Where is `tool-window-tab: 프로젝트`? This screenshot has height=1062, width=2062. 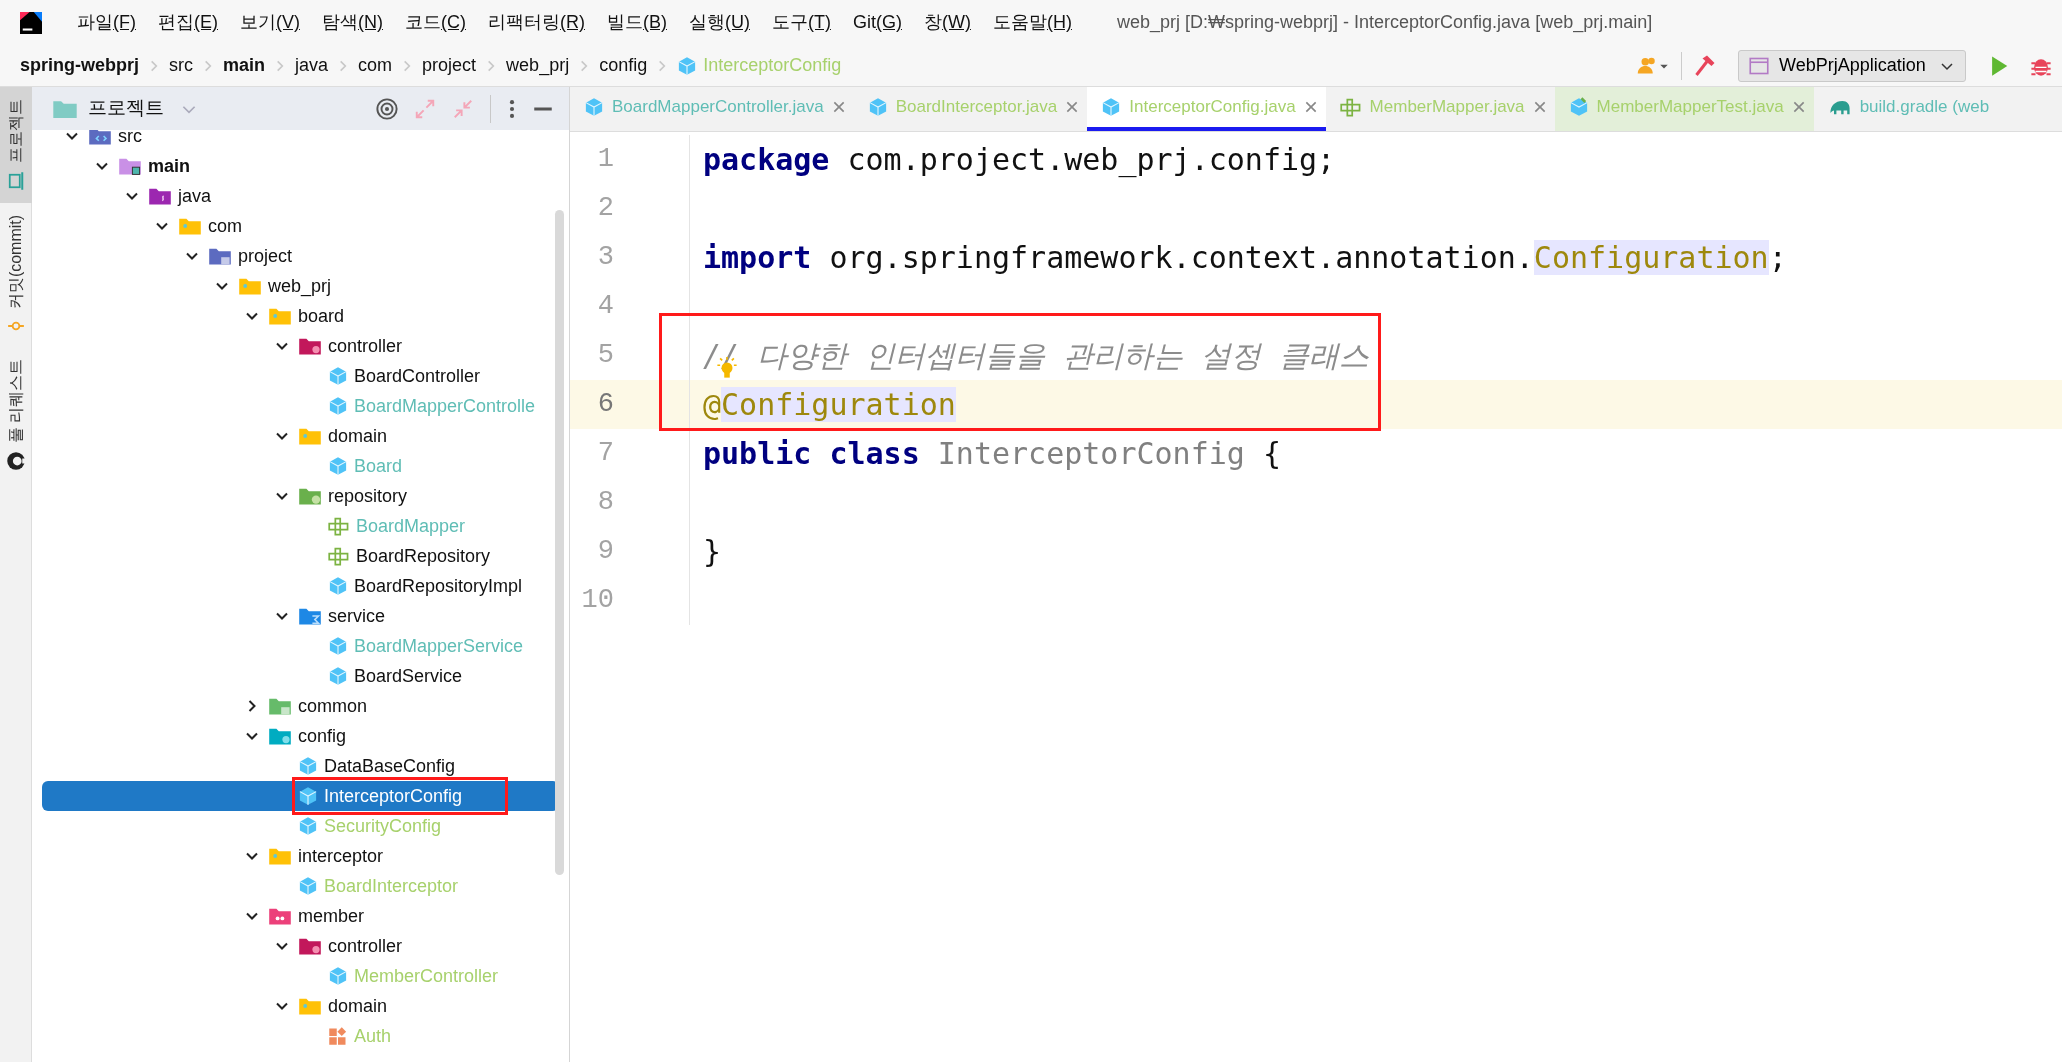
tool-window-tab: 프로젝트 is located at coordinates (16, 145).